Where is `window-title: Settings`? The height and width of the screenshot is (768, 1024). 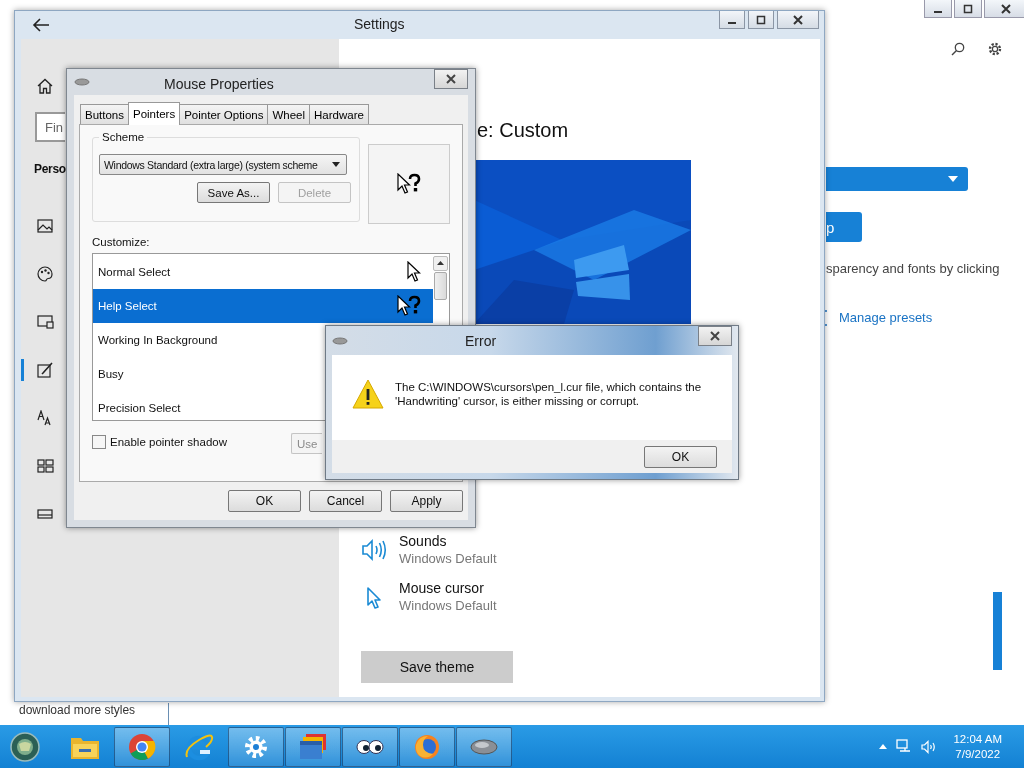
window-title: Settings is located at coordinates (379, 24).